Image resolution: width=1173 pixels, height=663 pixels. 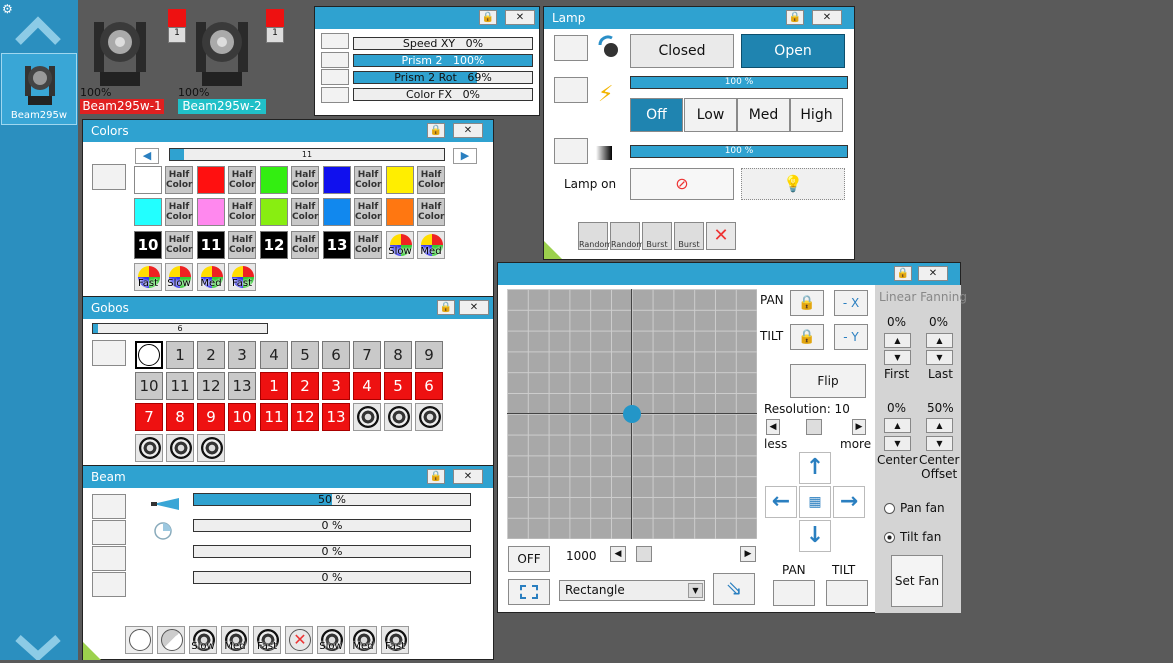 I want to click on flip-button: Flip, so click(x=828, y=381).